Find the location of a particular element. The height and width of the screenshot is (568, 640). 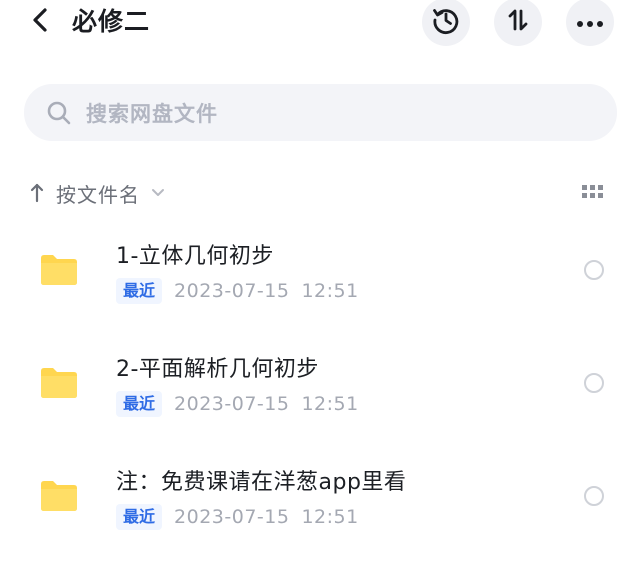

sort-button is located at coordinates (518, 23).